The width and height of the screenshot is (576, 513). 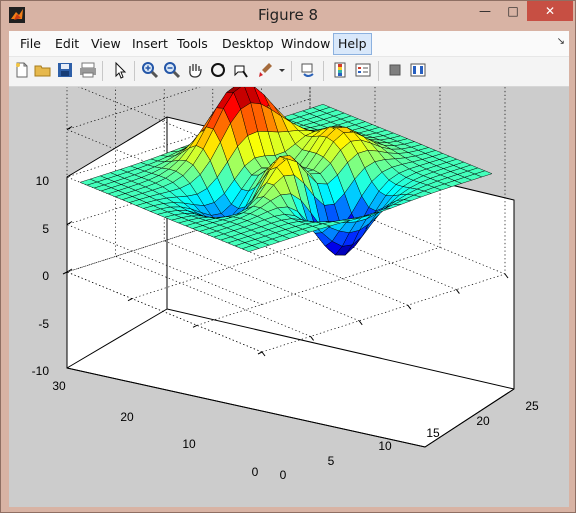 I want to click on title-bar: Figure 8 — □ ✕, so click(x=288, y=16).